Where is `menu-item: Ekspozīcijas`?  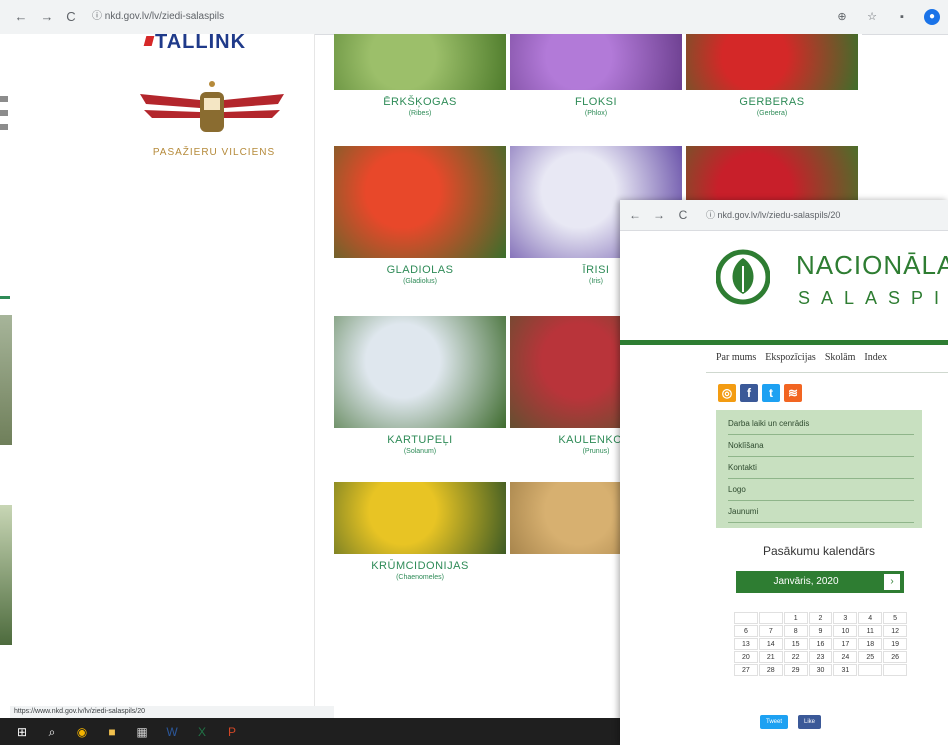 menu-item: Ekspozīcijas is located at coordinates (790, 360).